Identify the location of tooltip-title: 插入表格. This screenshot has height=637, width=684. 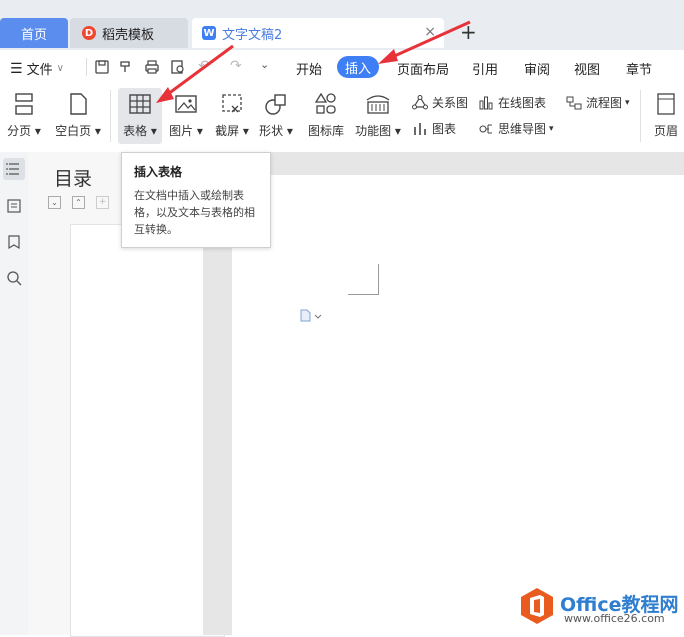
(158, 172).